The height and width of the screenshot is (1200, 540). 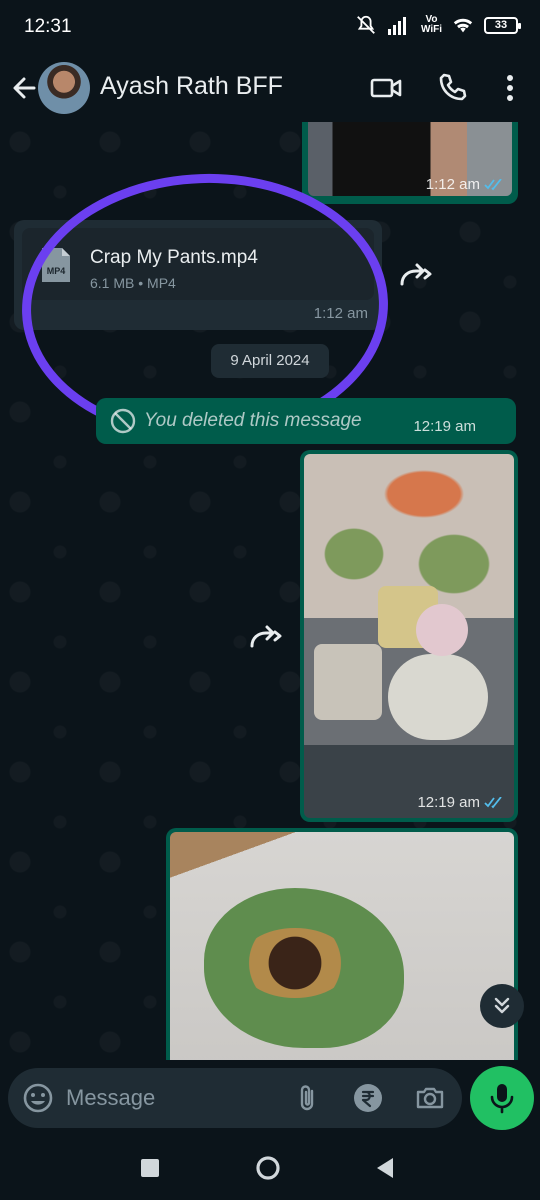 I want to click on vowifi-indicator: Vo WiFi, so click(x=431, y=24).